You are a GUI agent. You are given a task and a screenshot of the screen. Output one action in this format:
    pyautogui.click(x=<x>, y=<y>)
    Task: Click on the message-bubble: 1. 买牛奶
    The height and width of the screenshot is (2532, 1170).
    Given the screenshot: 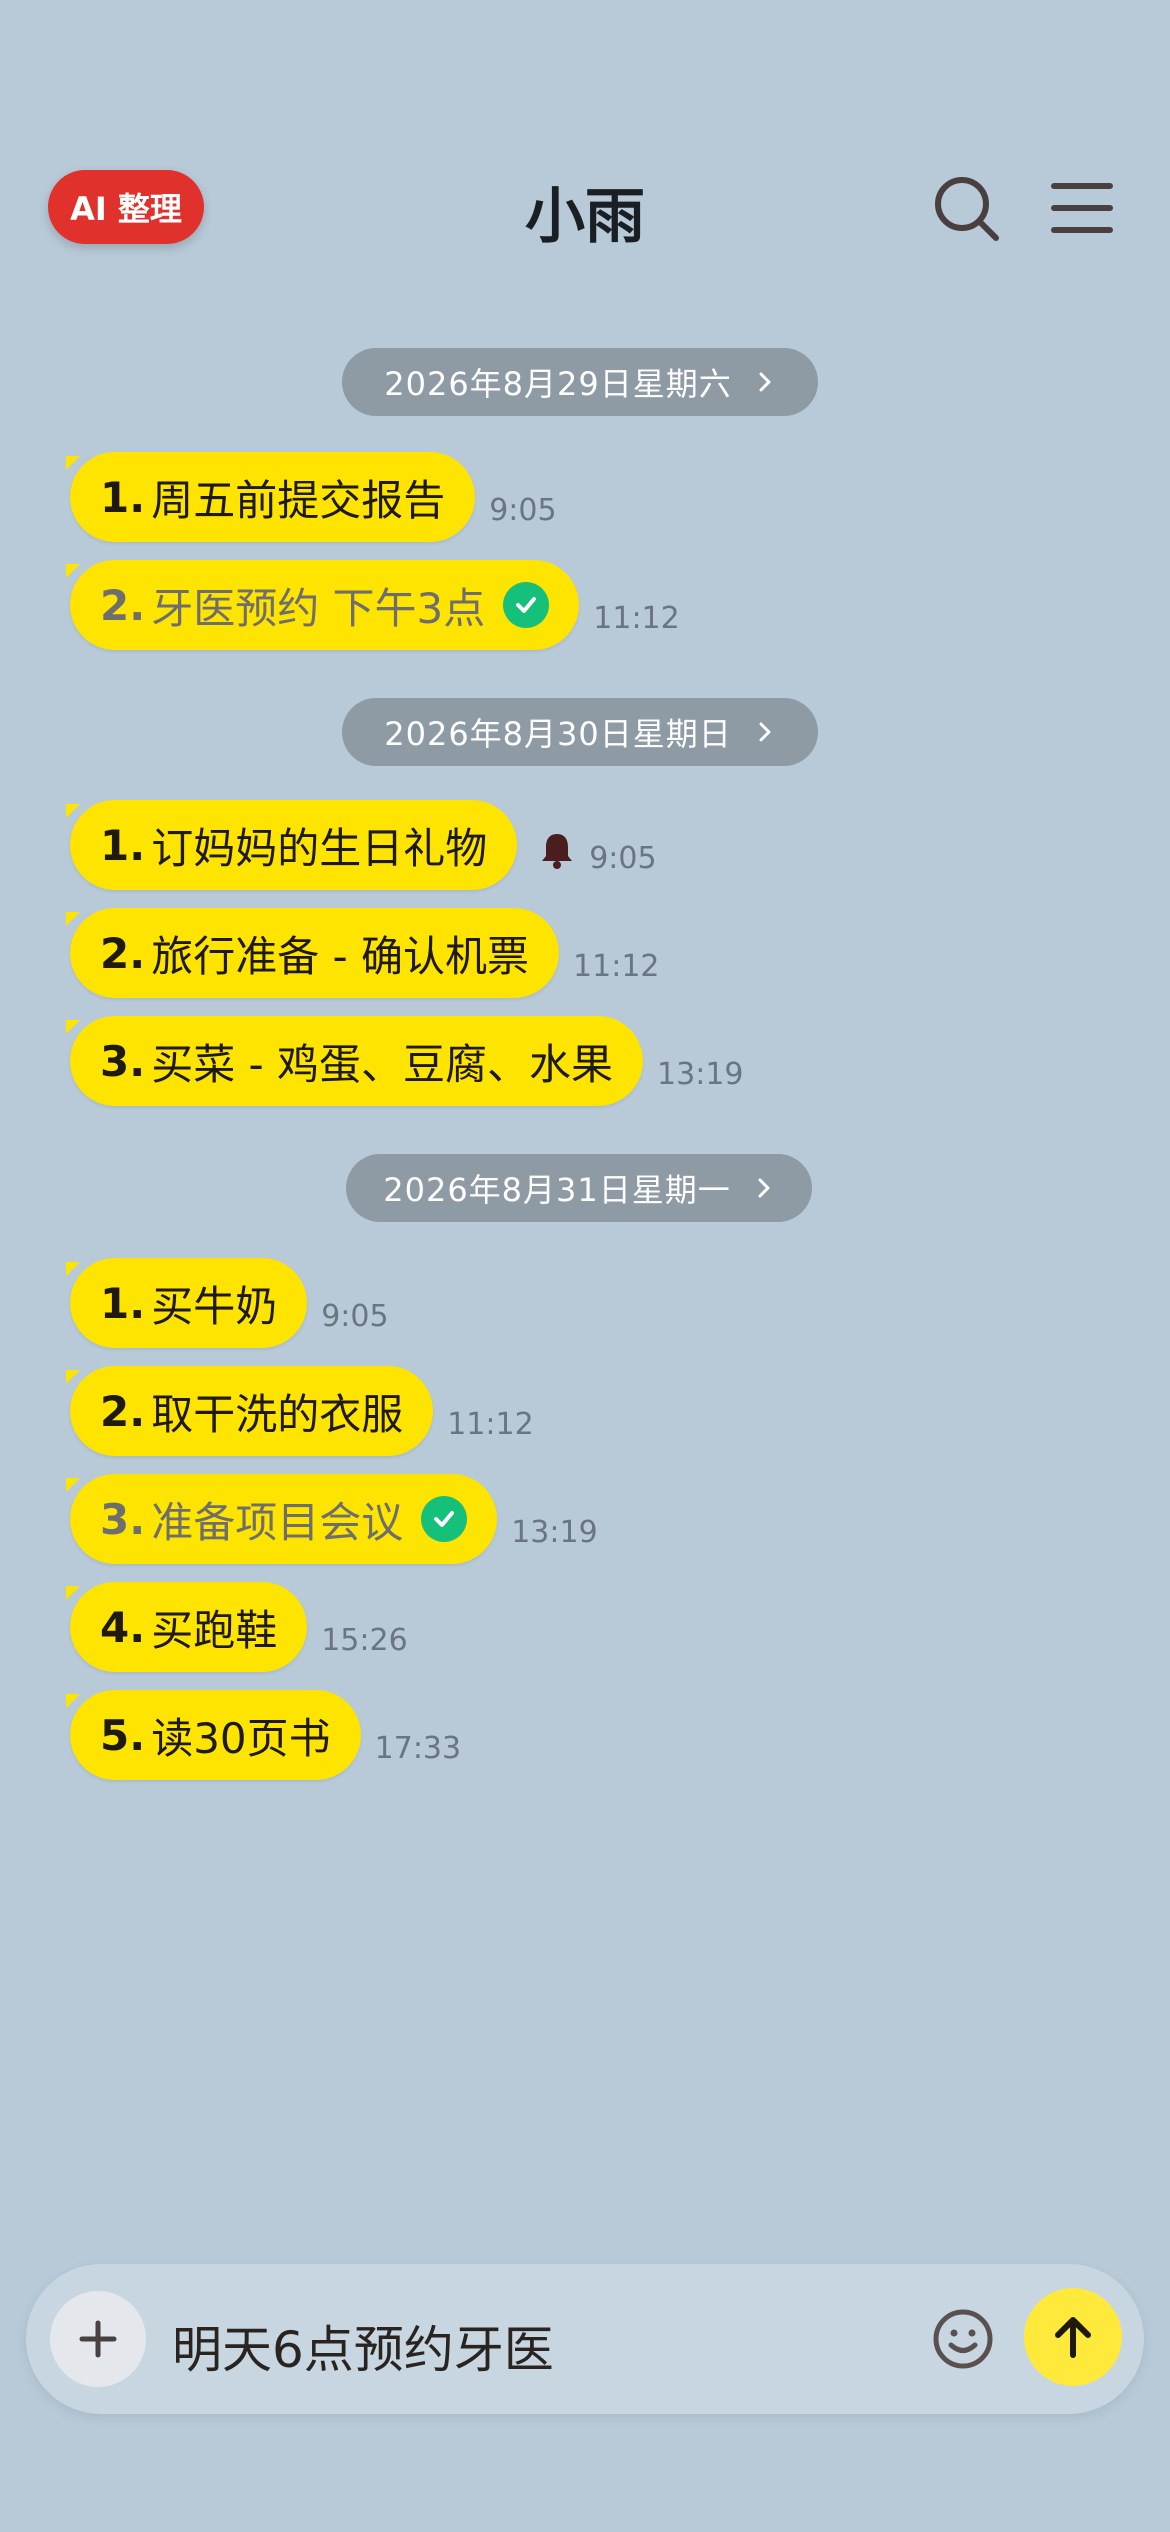 What is the action you would take?
    pyautogui.click(x=186, y=1303)
    